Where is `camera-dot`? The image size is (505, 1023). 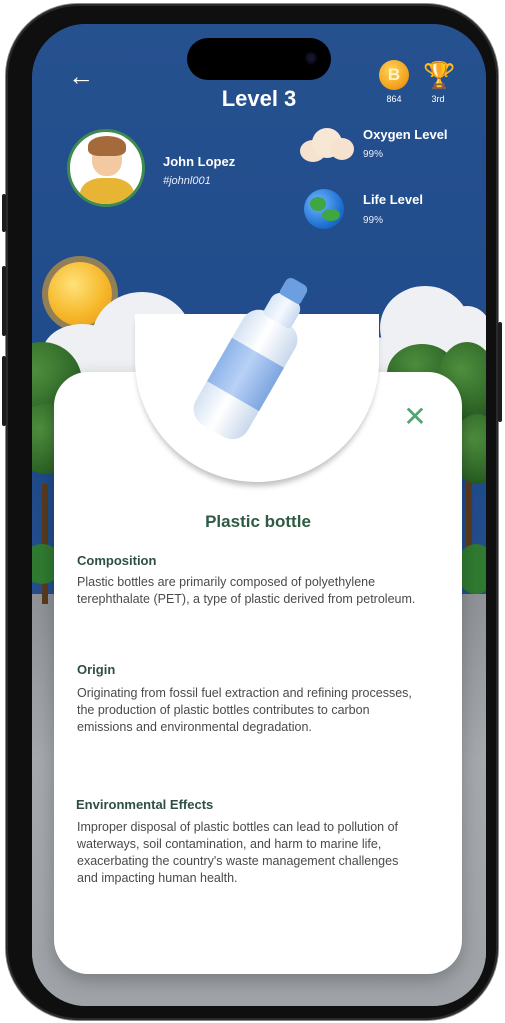 camera-dot is located at coordinates (311, 58).